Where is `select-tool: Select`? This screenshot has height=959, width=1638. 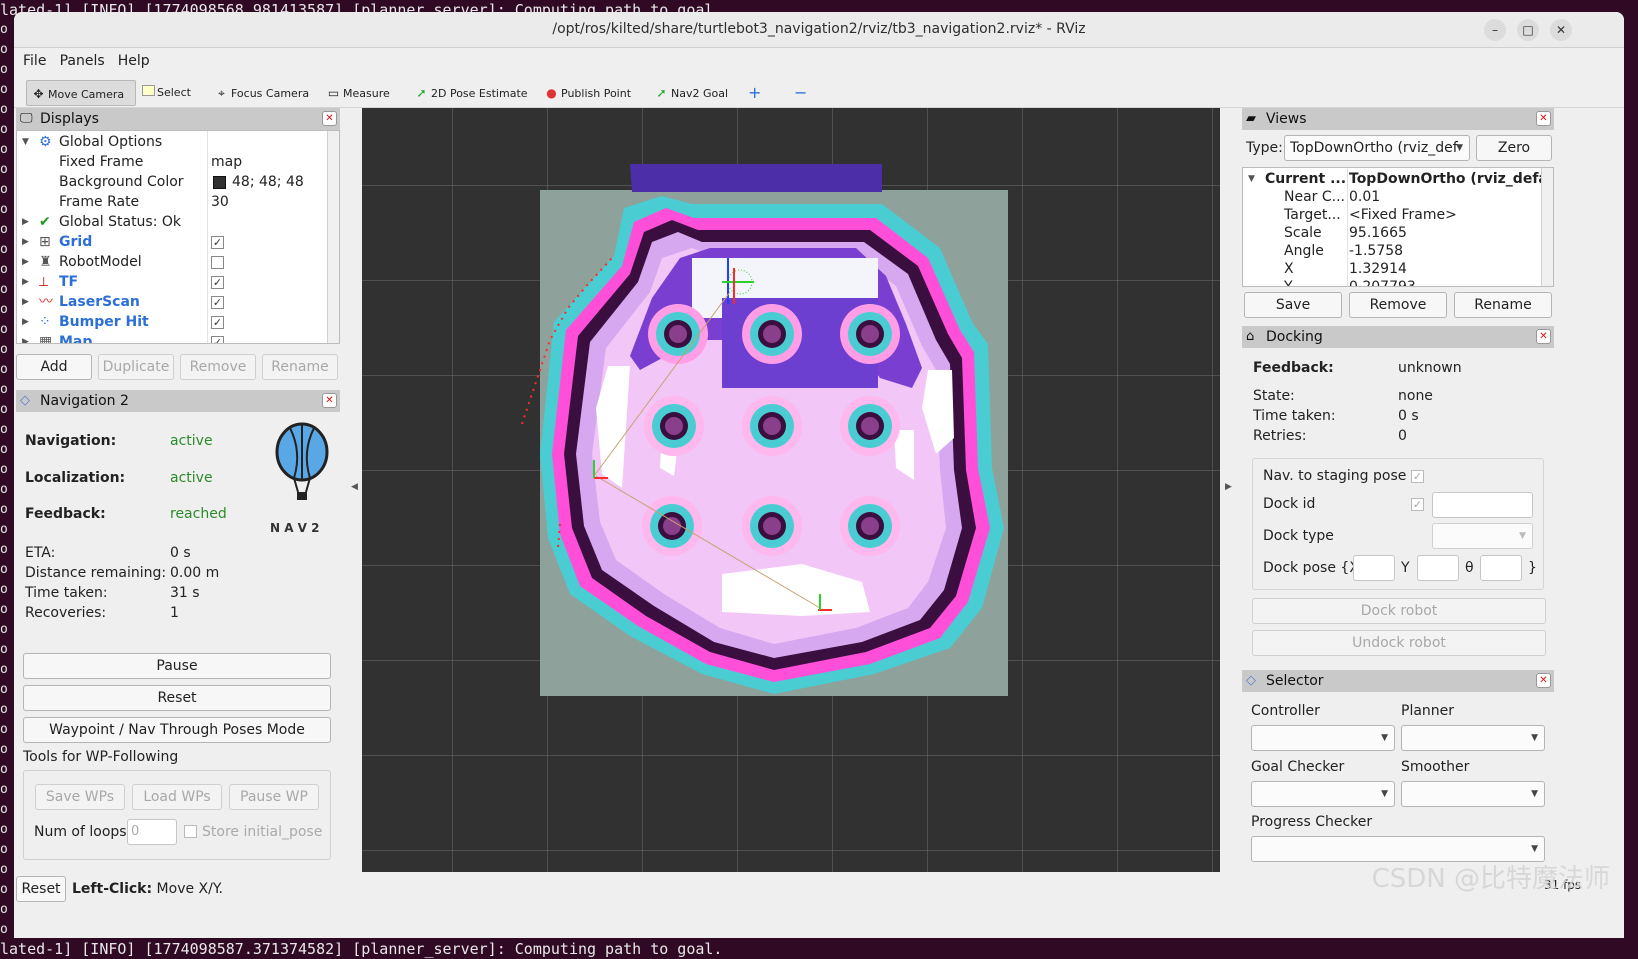
select-tool: Select is located at coordinates (167, 93).